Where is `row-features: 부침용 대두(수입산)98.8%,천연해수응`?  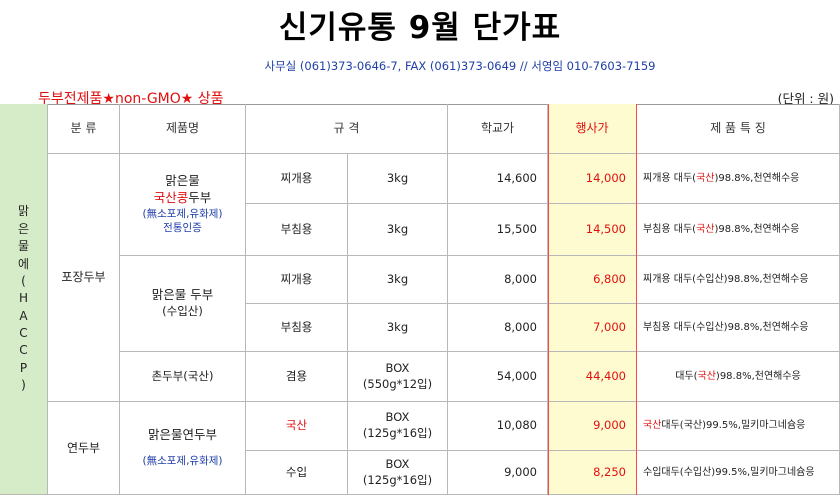 row-features: 부침용 대두(수입산)98.8%,천연해수응 is located at coordinates (738, 328).